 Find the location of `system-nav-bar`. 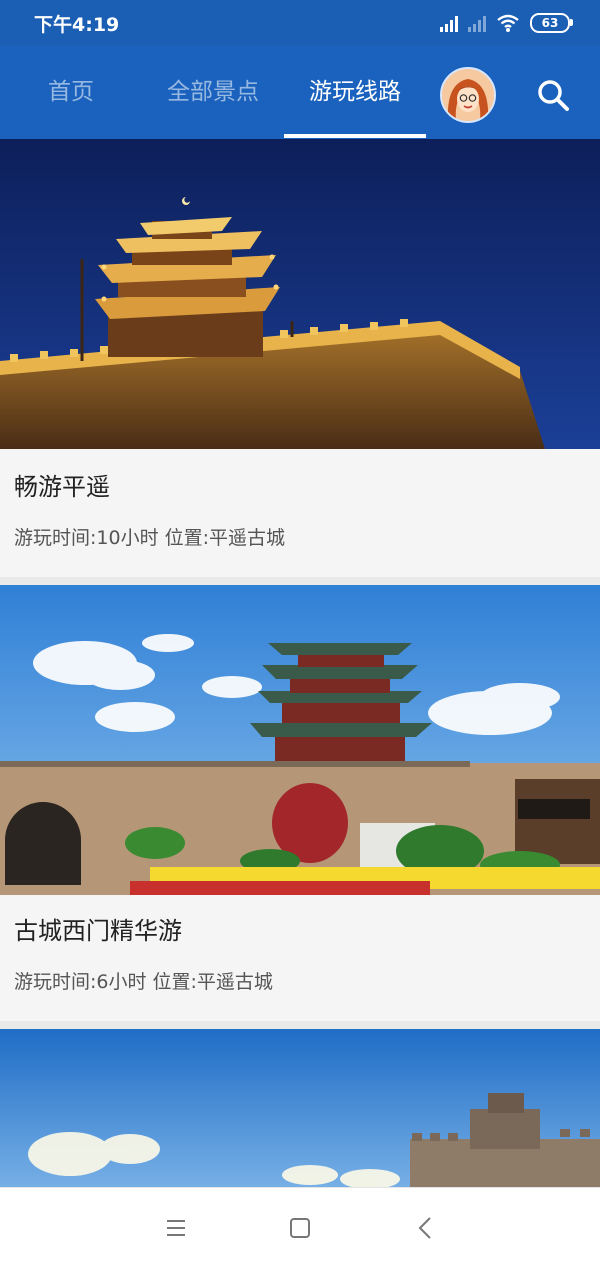

system-nav-bar is located at coordinates (300, 1227).